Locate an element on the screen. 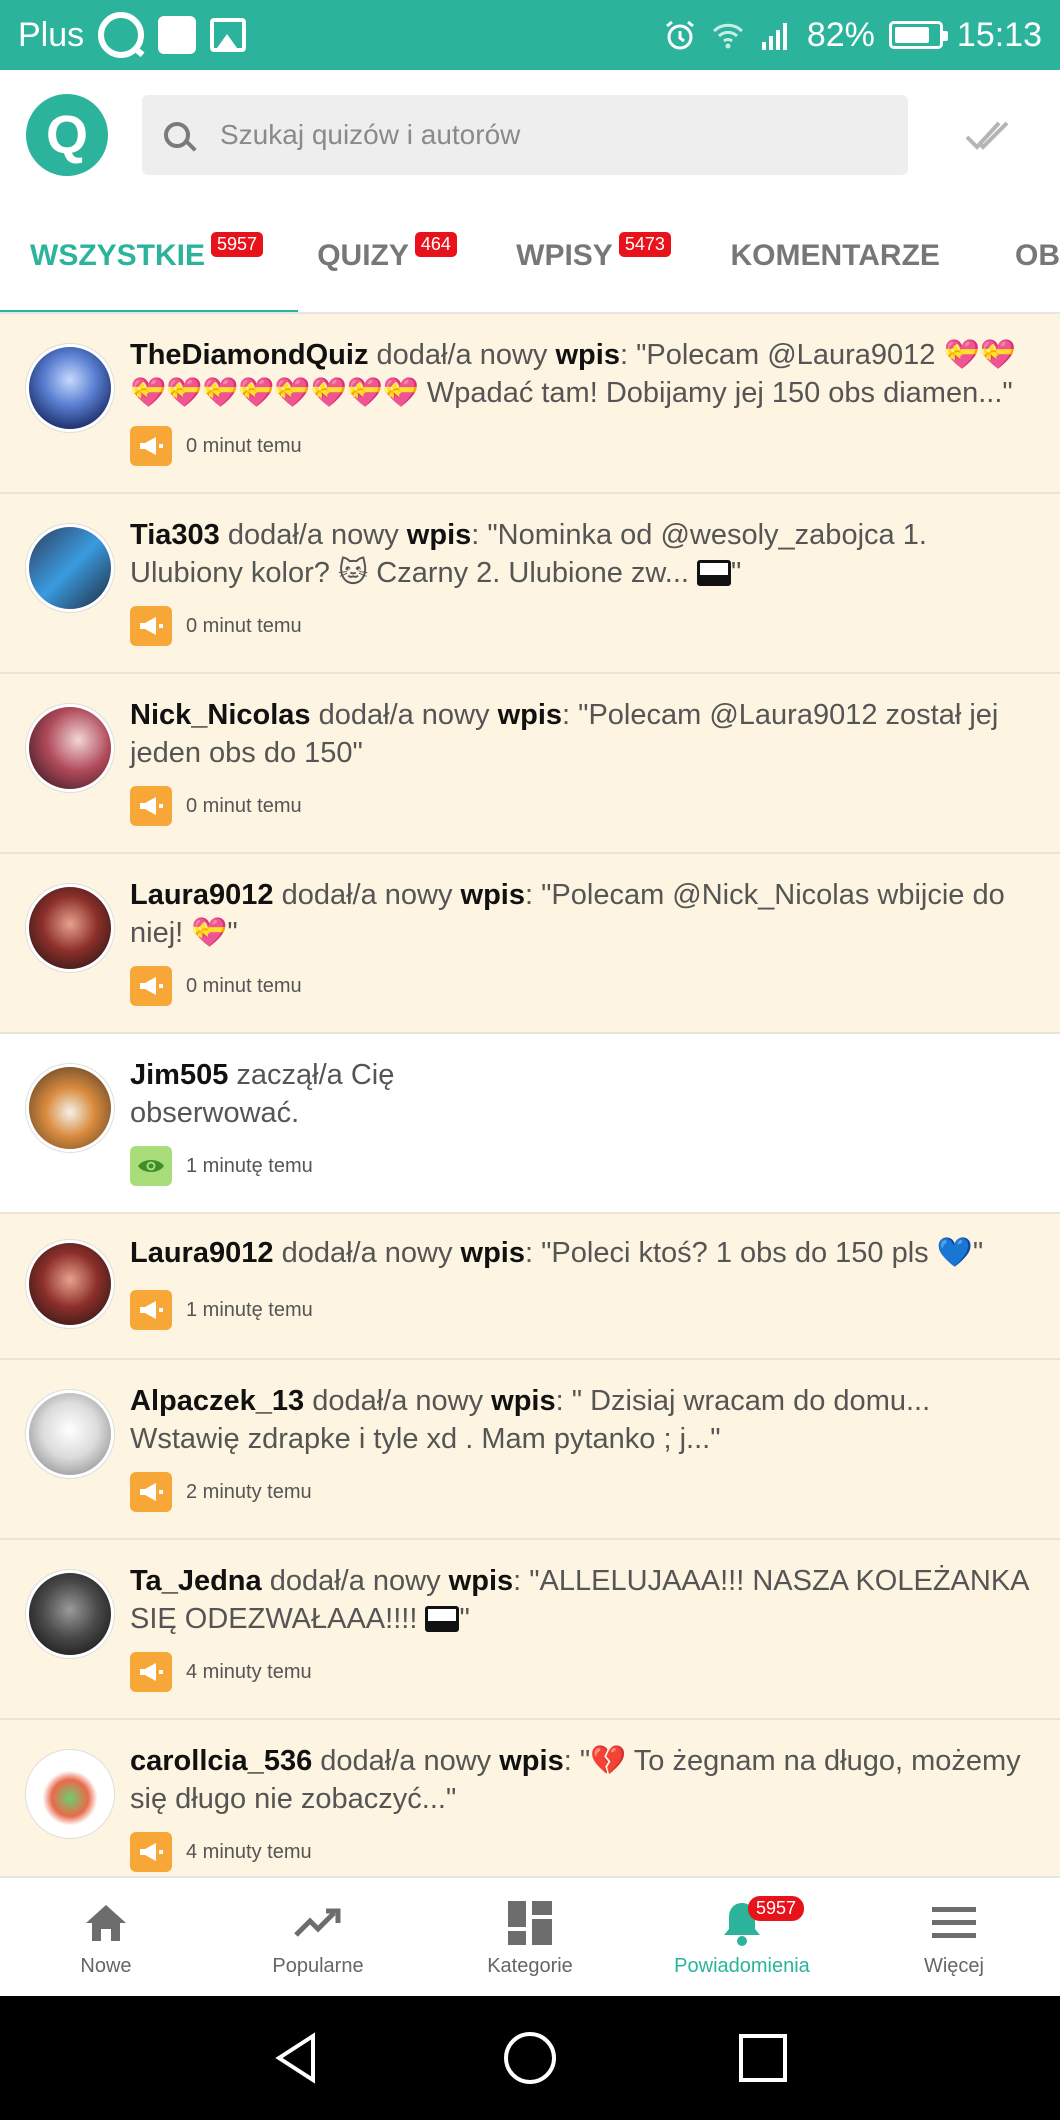  gallery-notification-icon is located at coordinates (228, 35).